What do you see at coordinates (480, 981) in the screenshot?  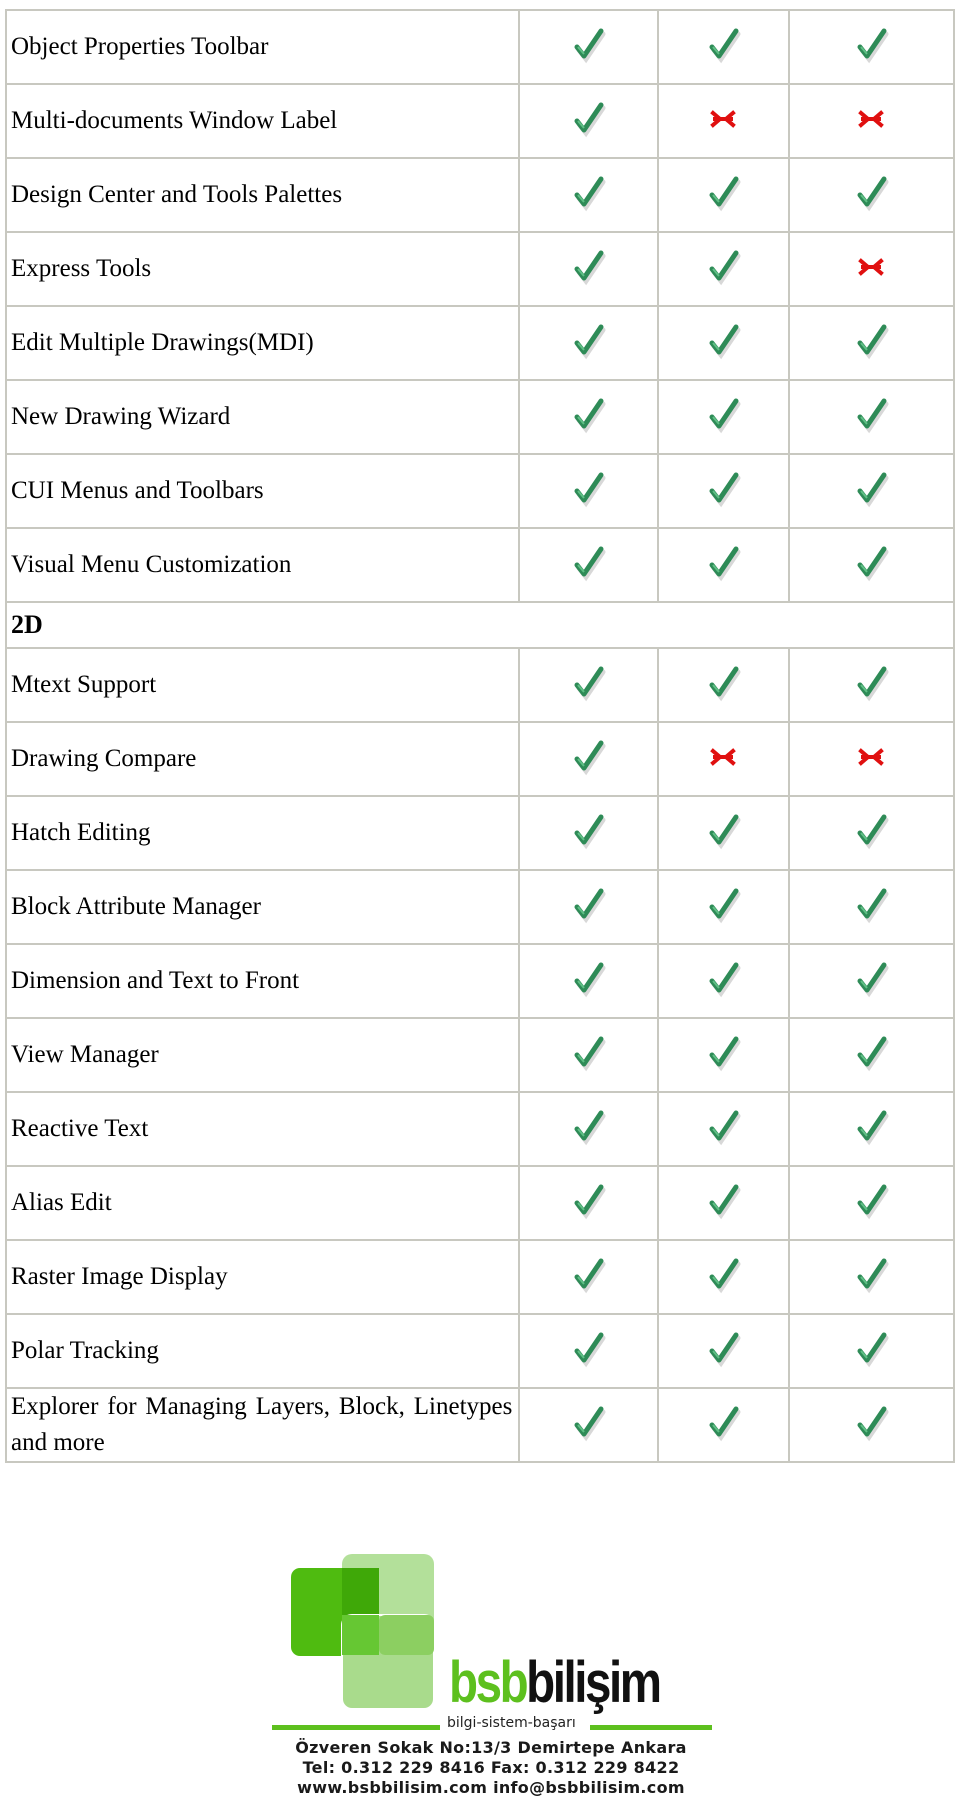 I see `table-row: Dimension and Text to Front` at bounding box center [480, 981].